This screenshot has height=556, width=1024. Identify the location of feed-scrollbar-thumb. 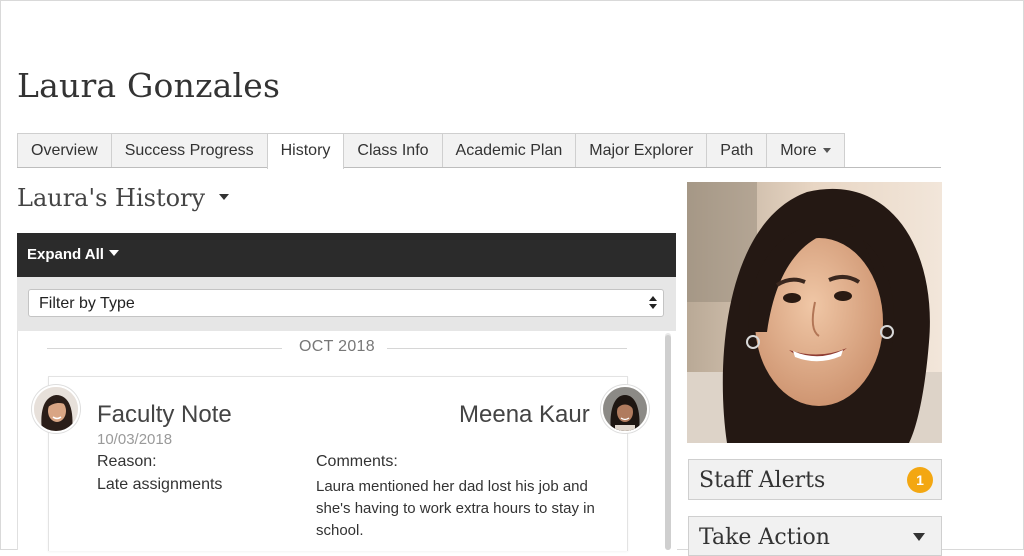
(668, 442).